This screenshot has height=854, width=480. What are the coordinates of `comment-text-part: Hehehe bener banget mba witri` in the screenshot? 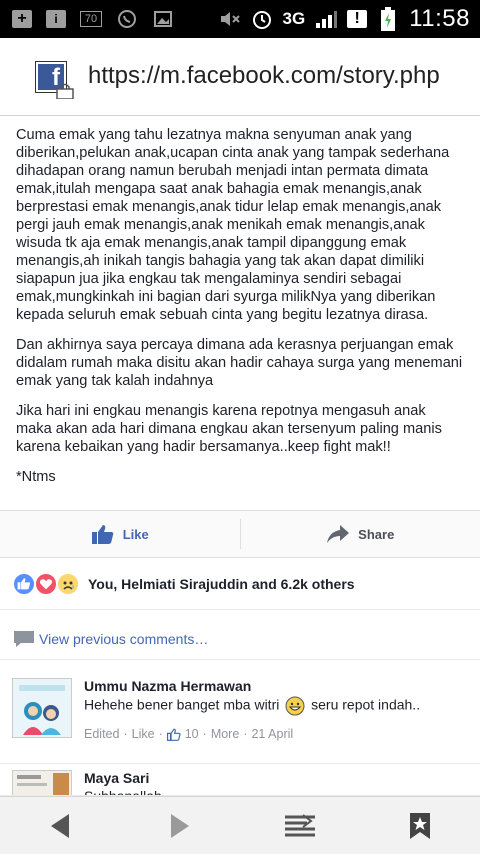 It's located at (182, 704).